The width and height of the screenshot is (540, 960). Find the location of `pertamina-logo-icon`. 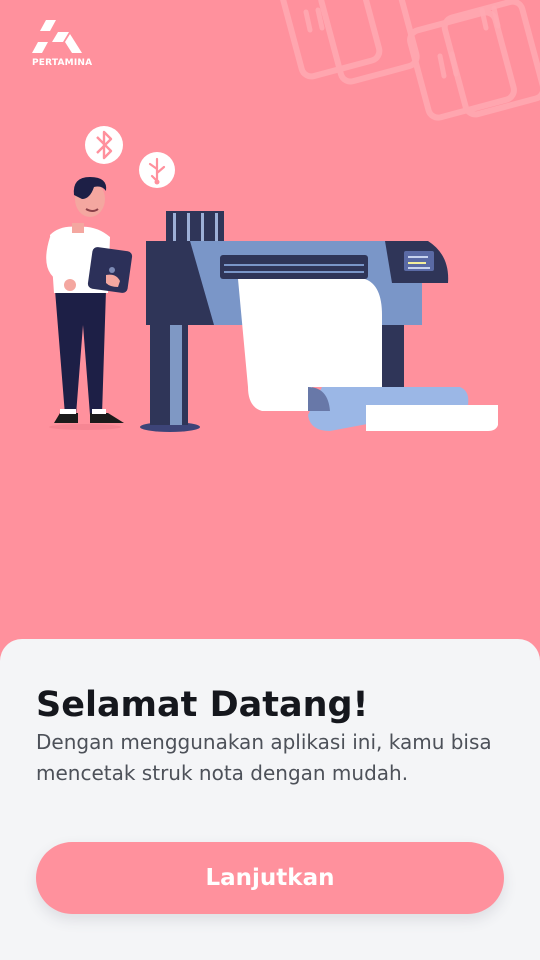

pertamina-logo-icon is located at coordinates (57, 36).